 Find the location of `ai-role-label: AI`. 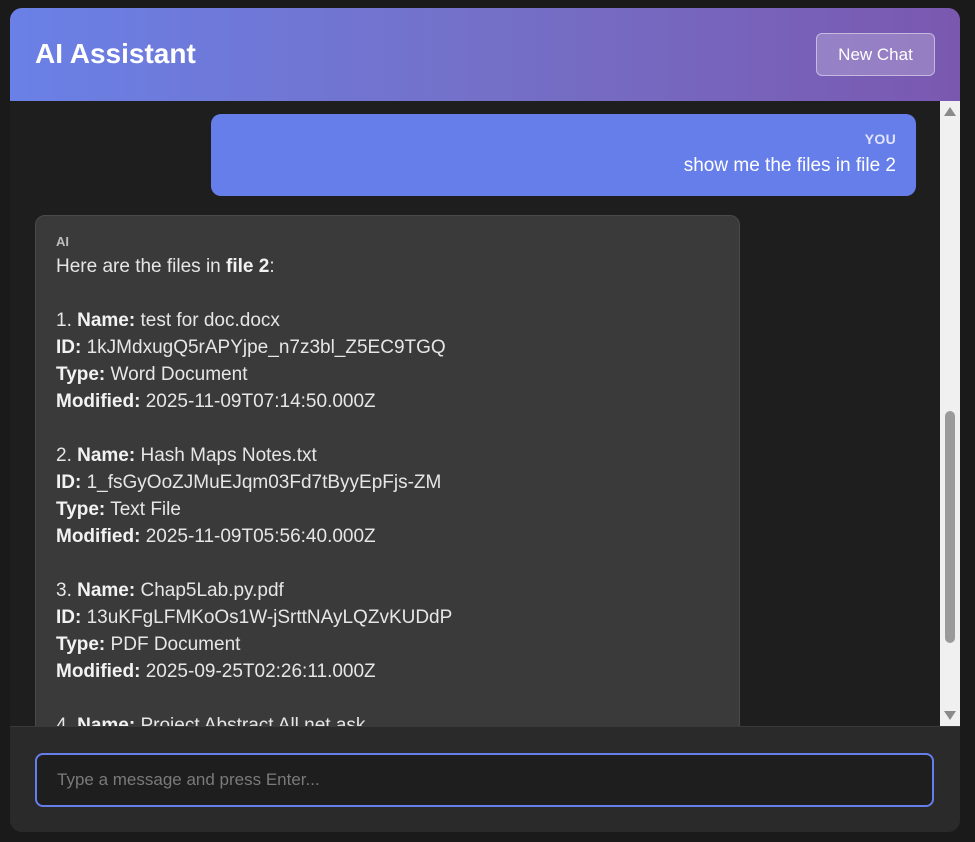

ai-role-label: AI is located at coordinates (62, 241).